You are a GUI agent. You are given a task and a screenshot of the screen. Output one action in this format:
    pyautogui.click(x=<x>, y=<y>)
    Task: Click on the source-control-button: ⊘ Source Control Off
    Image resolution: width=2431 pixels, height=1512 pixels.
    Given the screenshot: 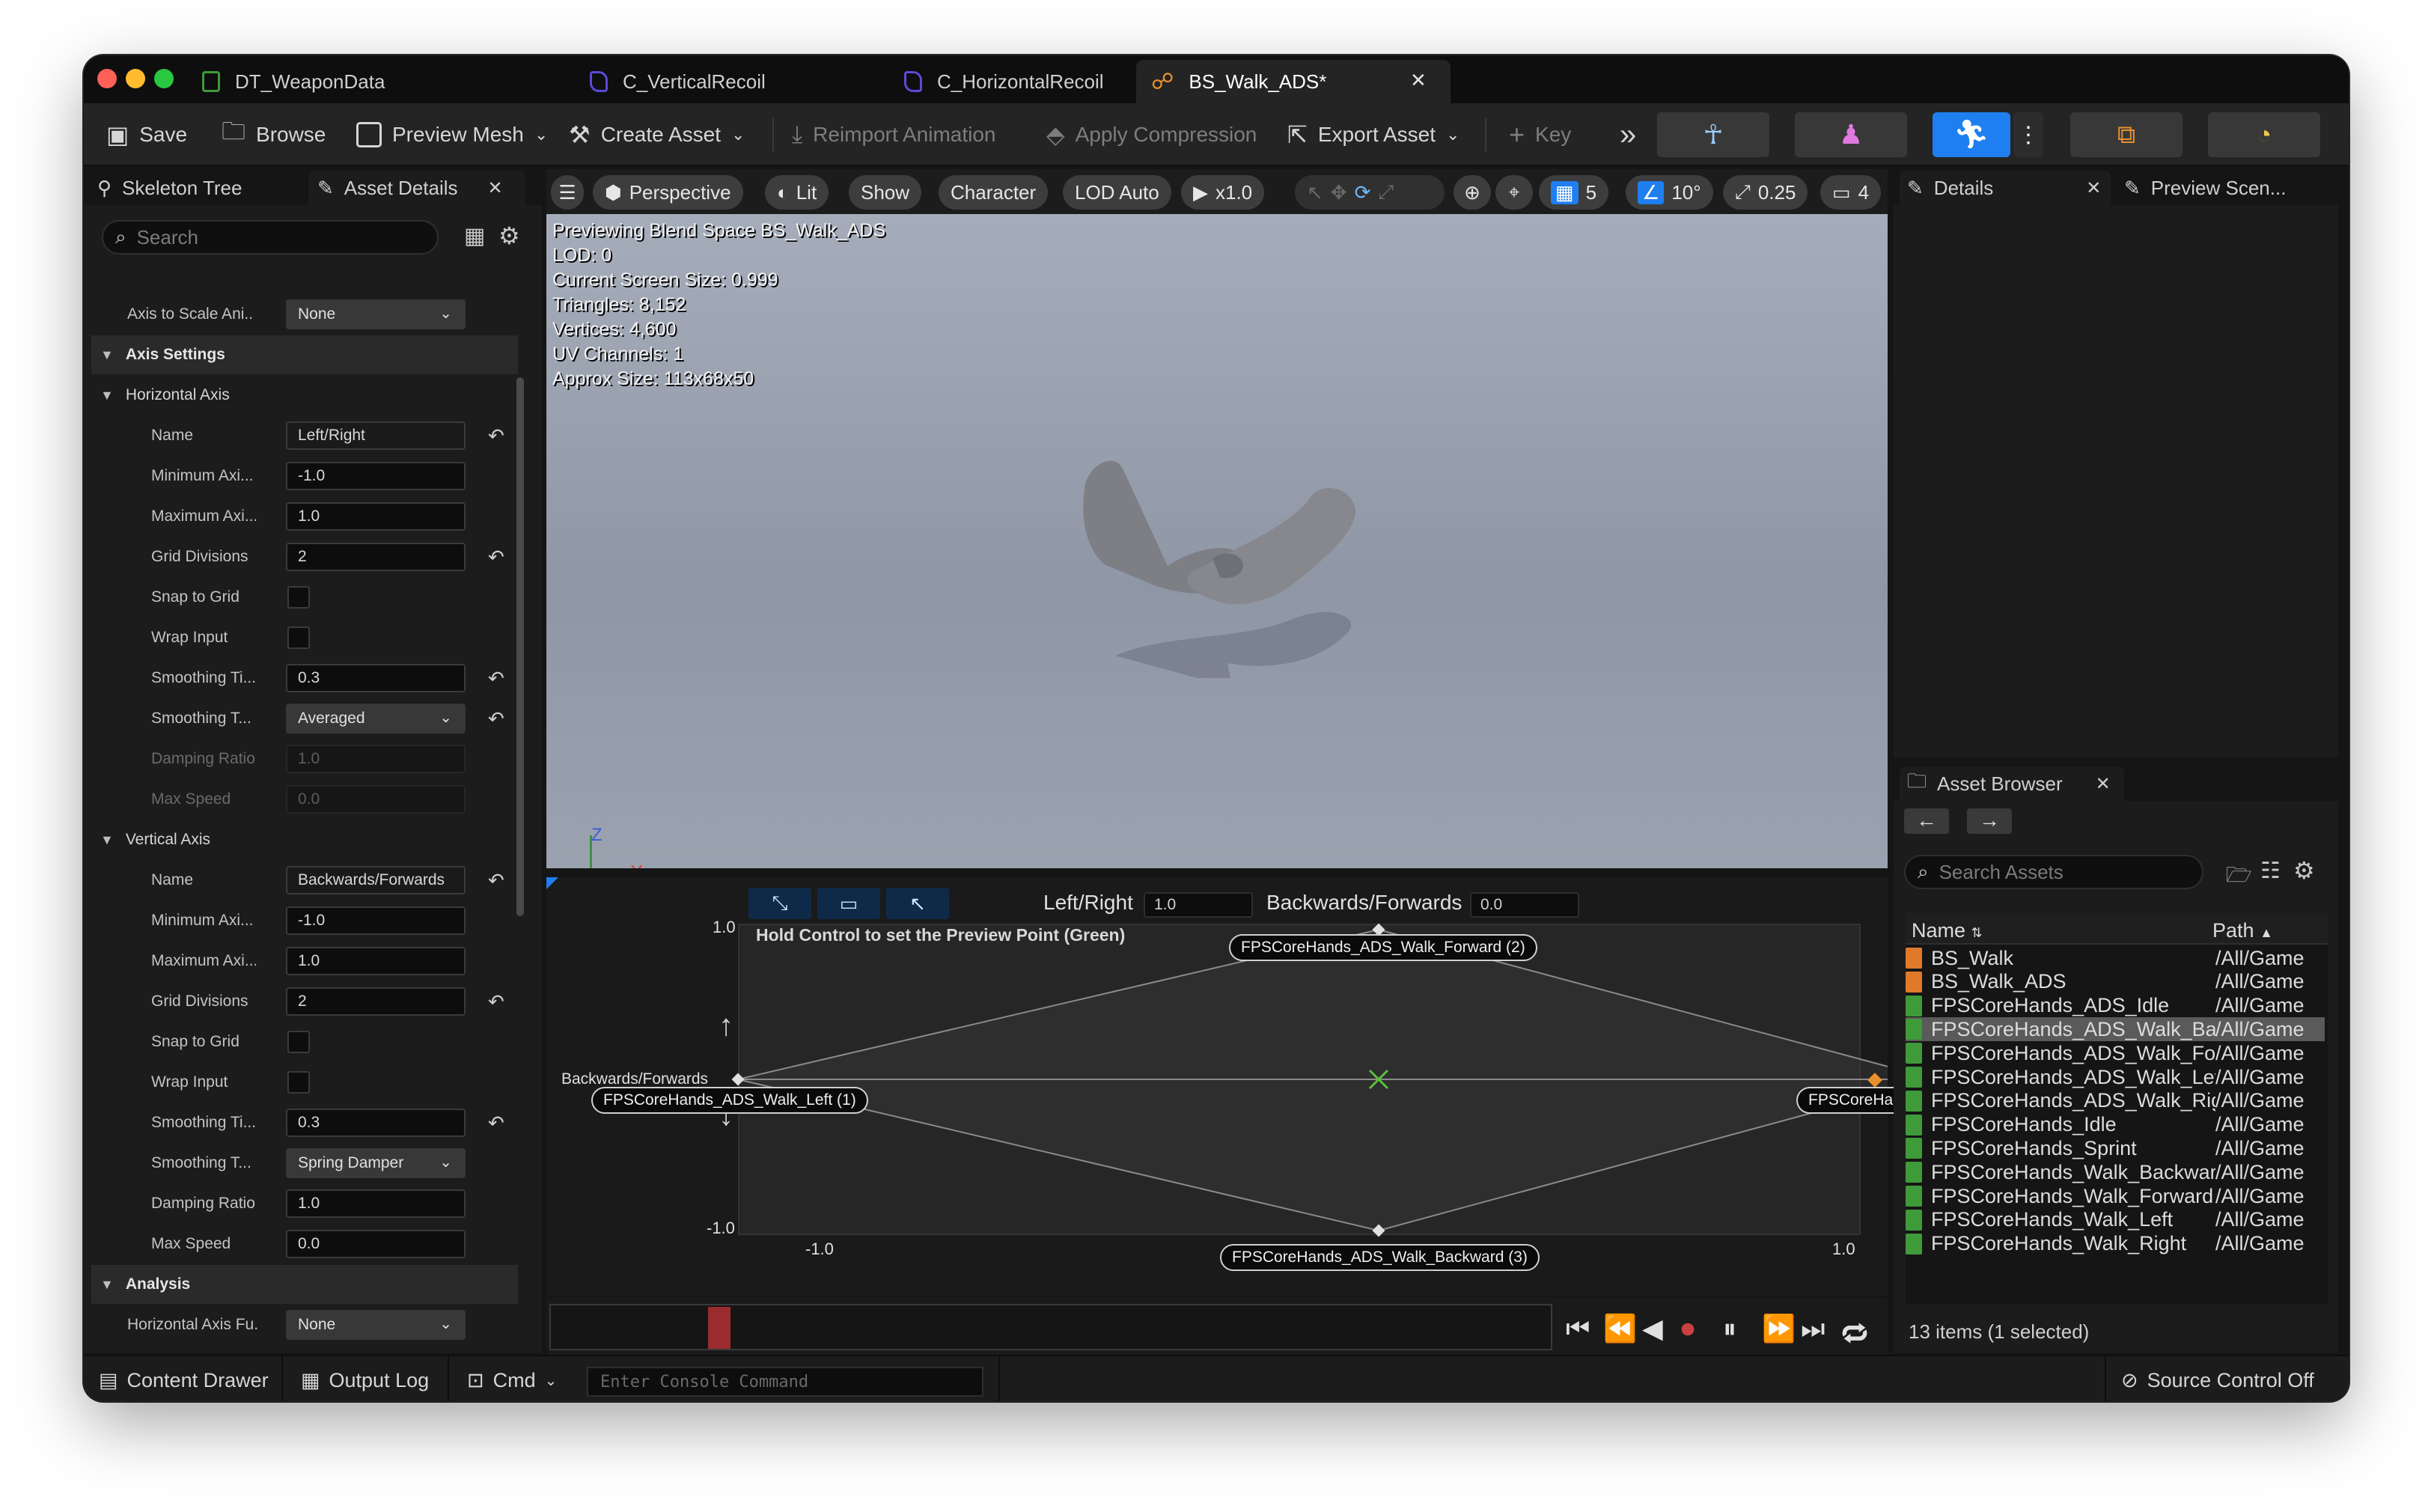 What is the action you would take?
    pyautogui.click(x=2217, y=1380)
    